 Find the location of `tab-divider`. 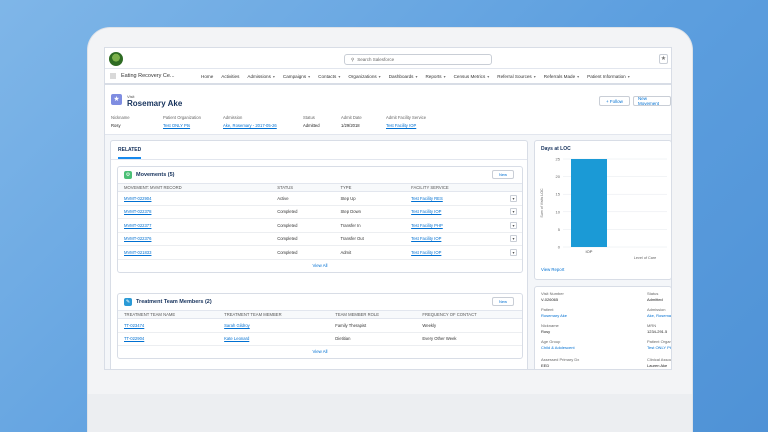

tab-divider is located at coordinates (319, 159).